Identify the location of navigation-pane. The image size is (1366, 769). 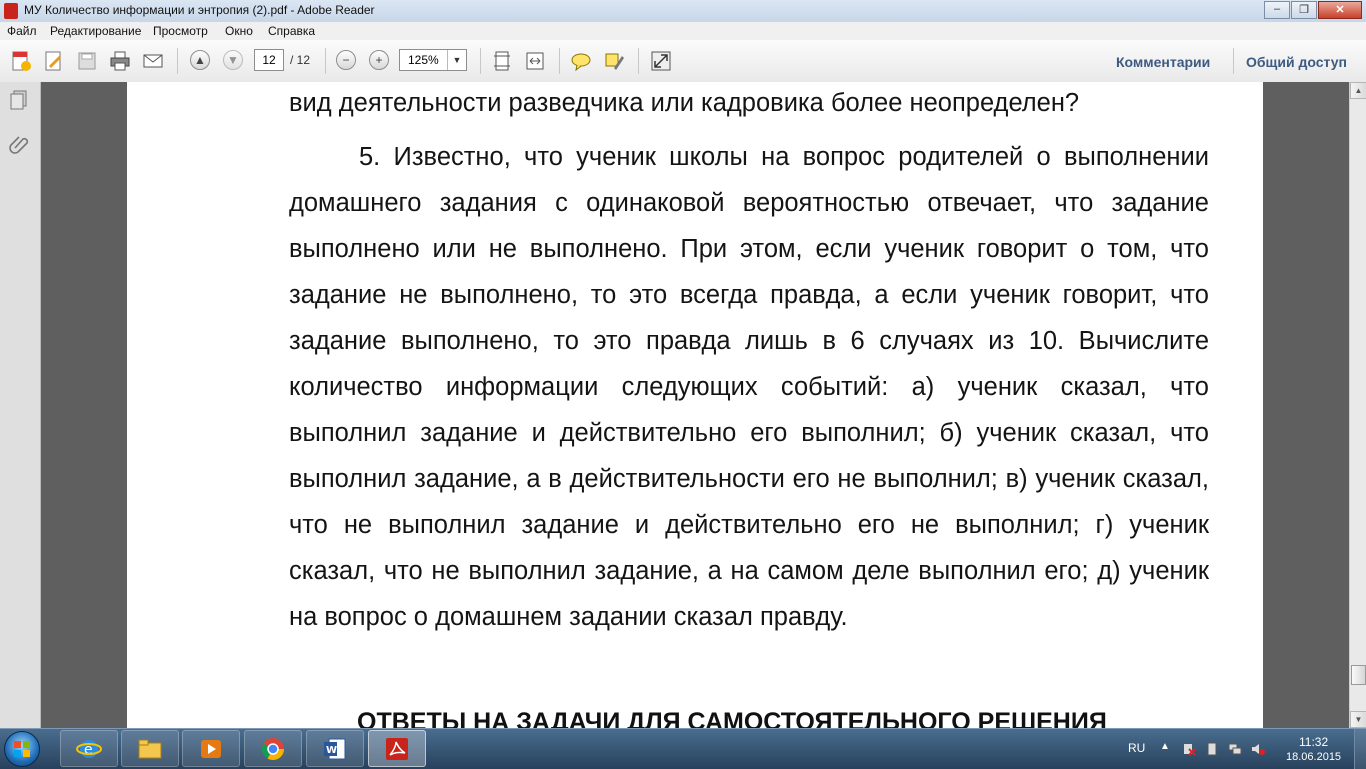
(20, 405).